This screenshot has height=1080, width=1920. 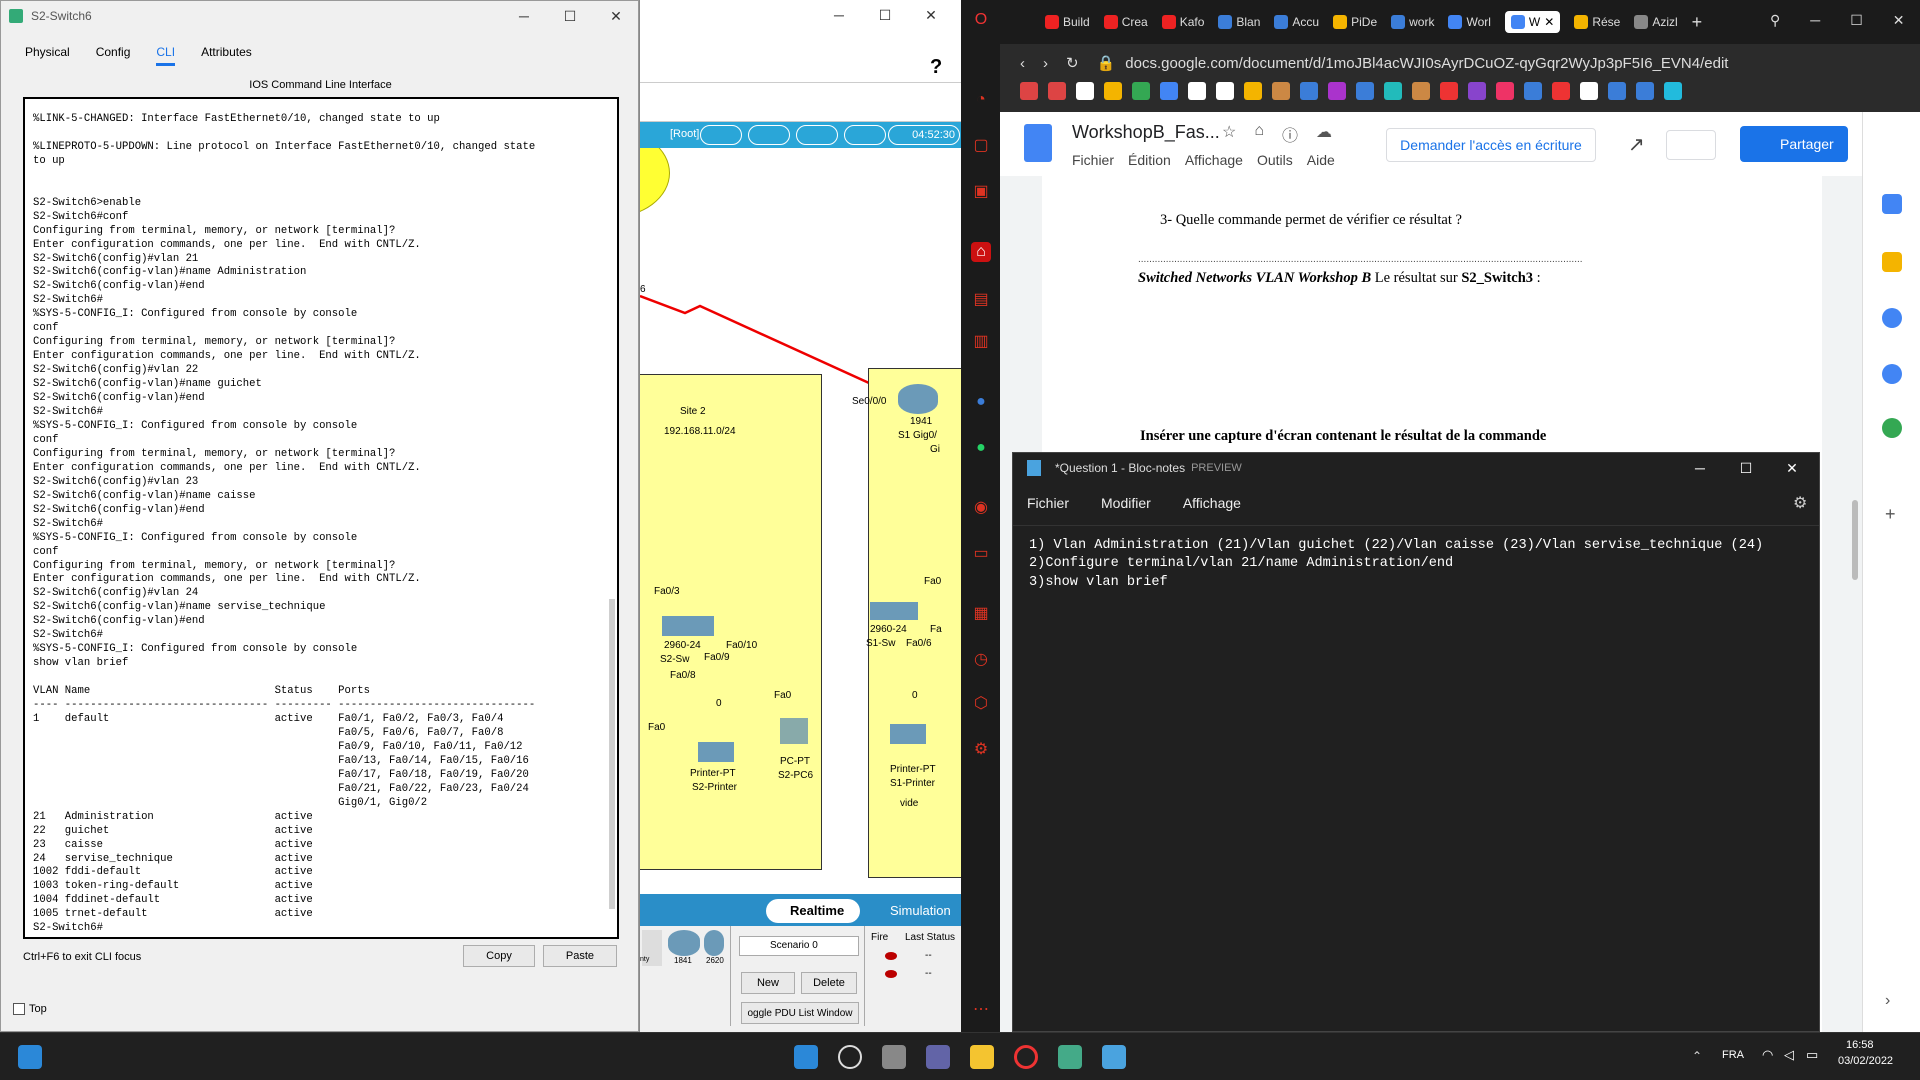 I want to click on top-option: Top, so click(x=30, y=1009).